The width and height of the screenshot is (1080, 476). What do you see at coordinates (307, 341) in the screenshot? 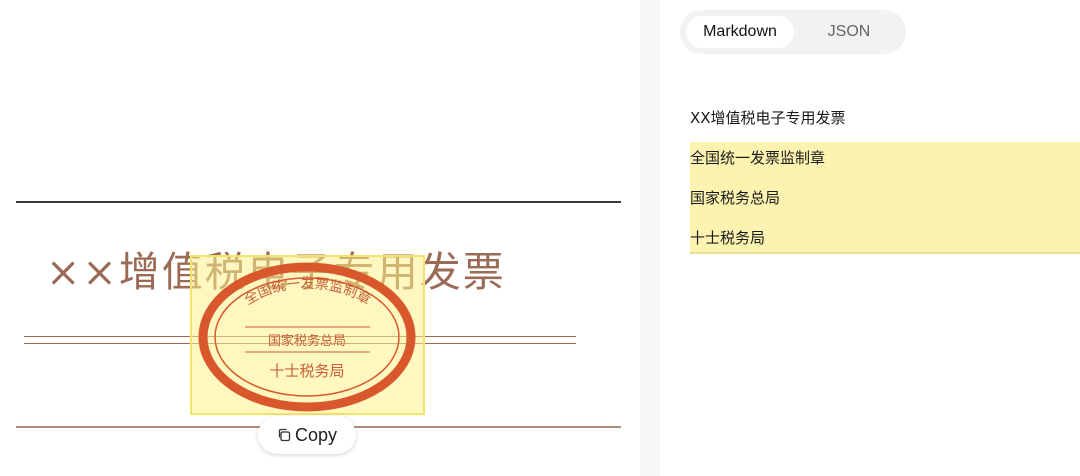
I see `seal-center-text: 国家税务总局` at bounding box center [307, 341].